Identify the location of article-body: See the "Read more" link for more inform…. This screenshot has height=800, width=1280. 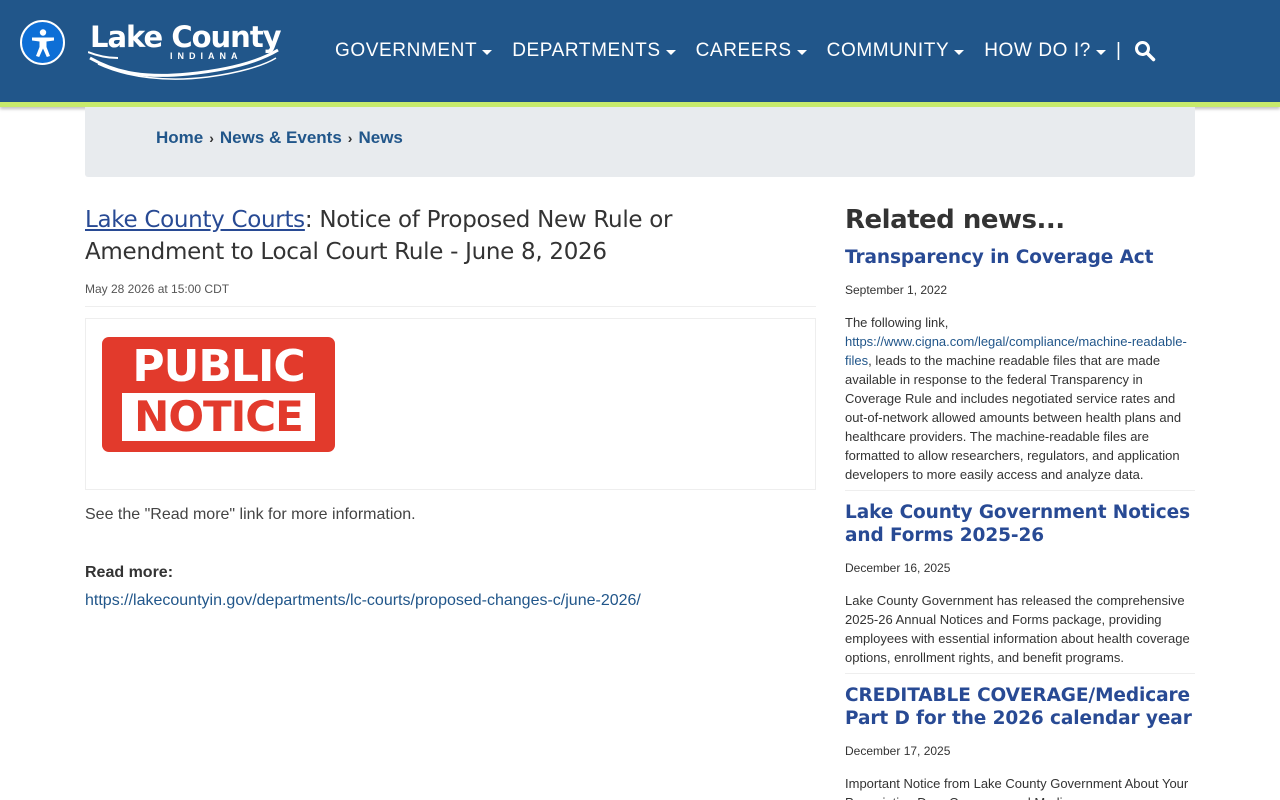
(250, 514).